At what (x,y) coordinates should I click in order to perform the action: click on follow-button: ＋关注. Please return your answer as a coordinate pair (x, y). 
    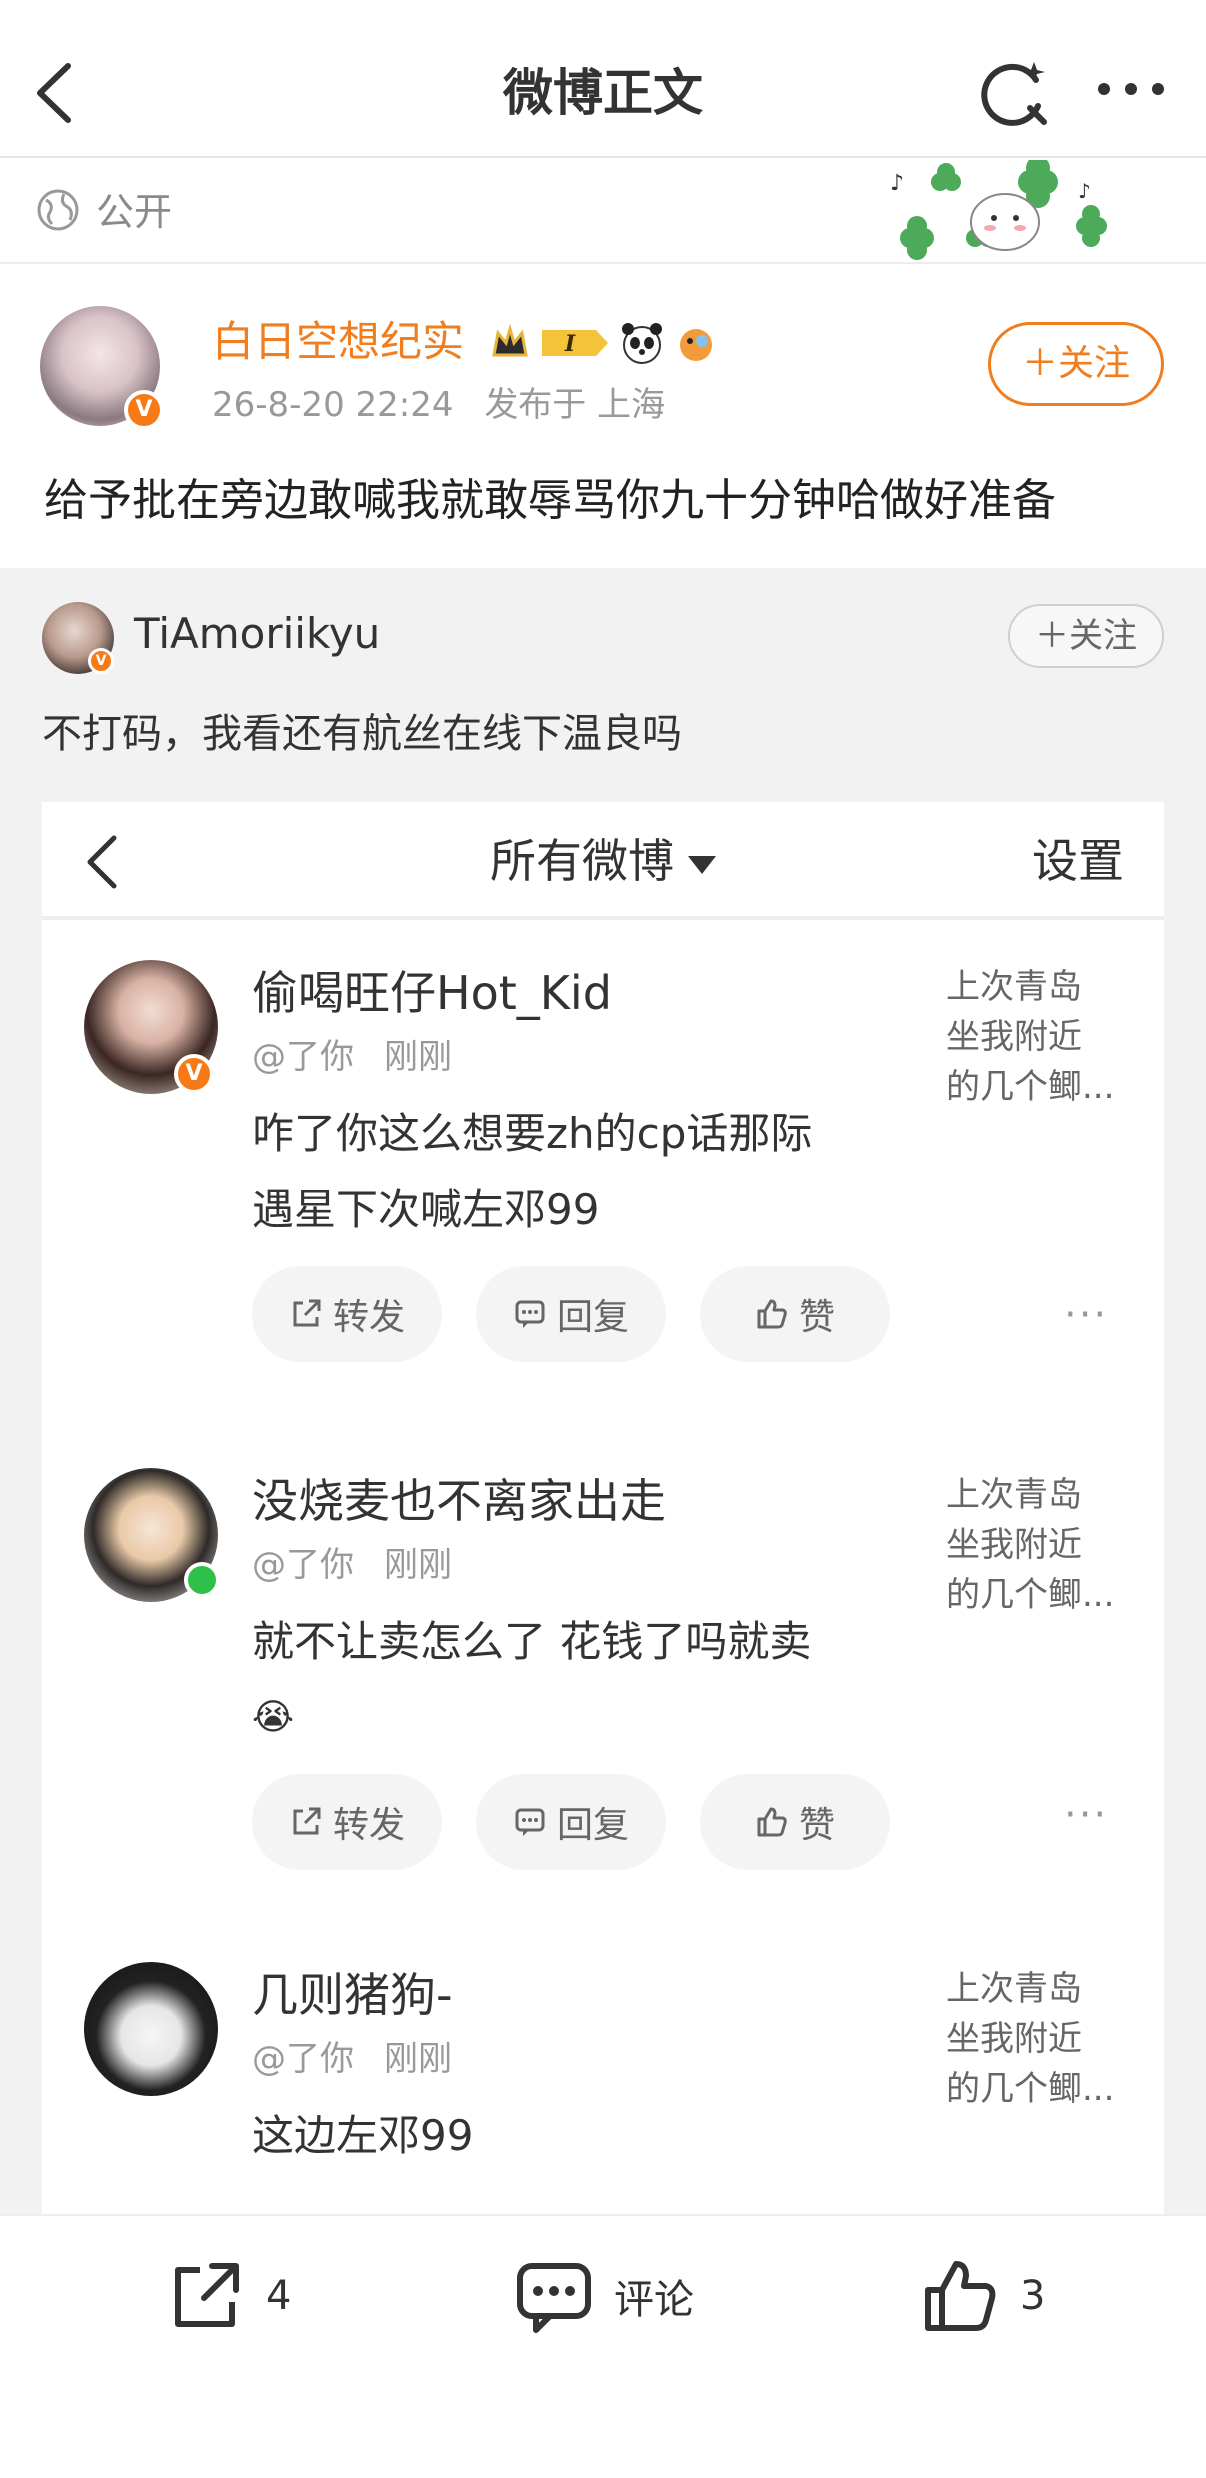
    Looking at the image, I should click on (1076, 364).